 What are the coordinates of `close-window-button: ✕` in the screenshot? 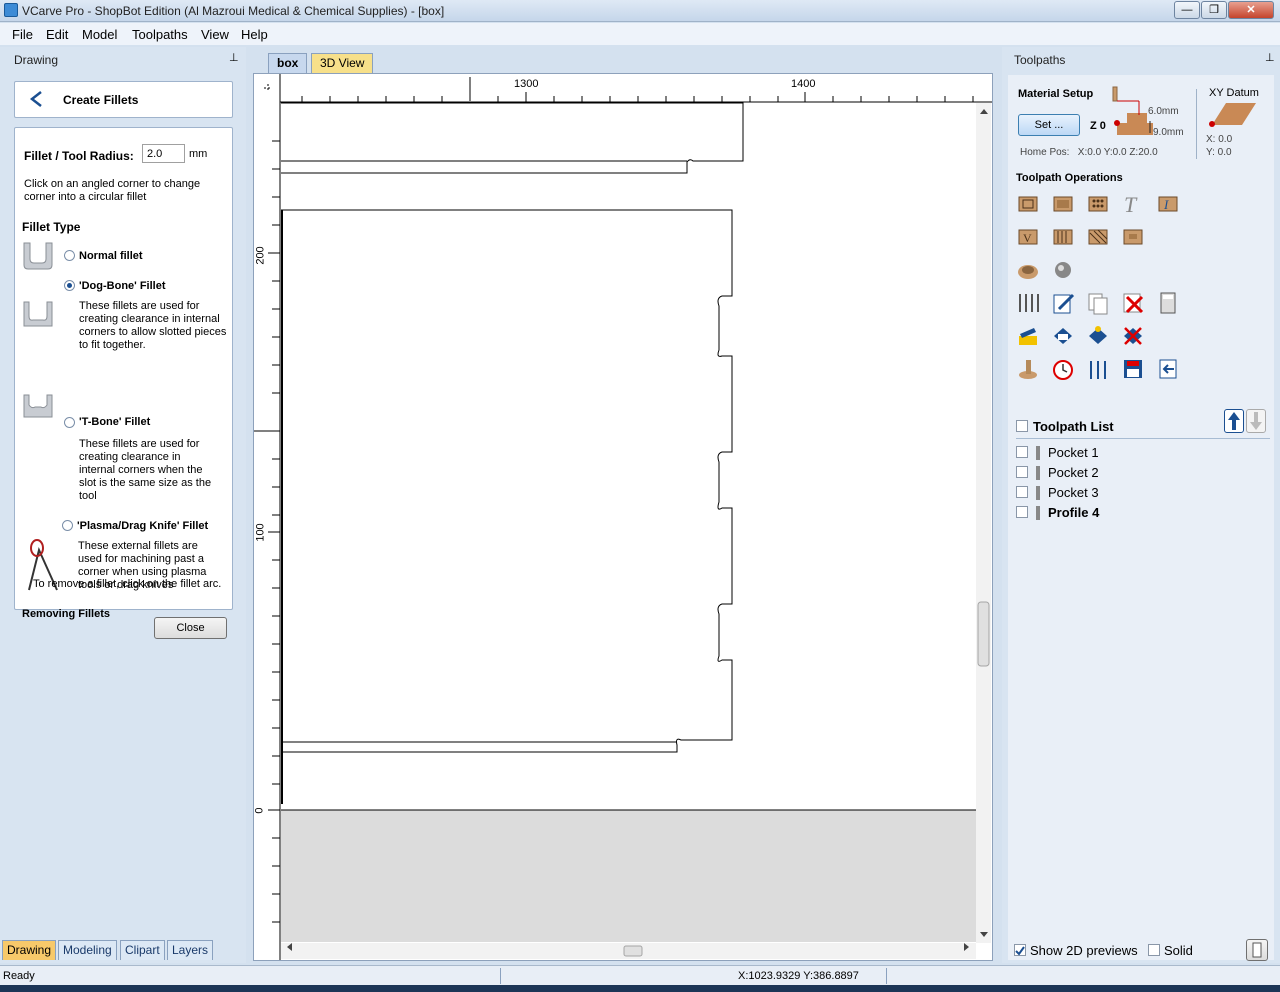 It's located at (1251, 10).